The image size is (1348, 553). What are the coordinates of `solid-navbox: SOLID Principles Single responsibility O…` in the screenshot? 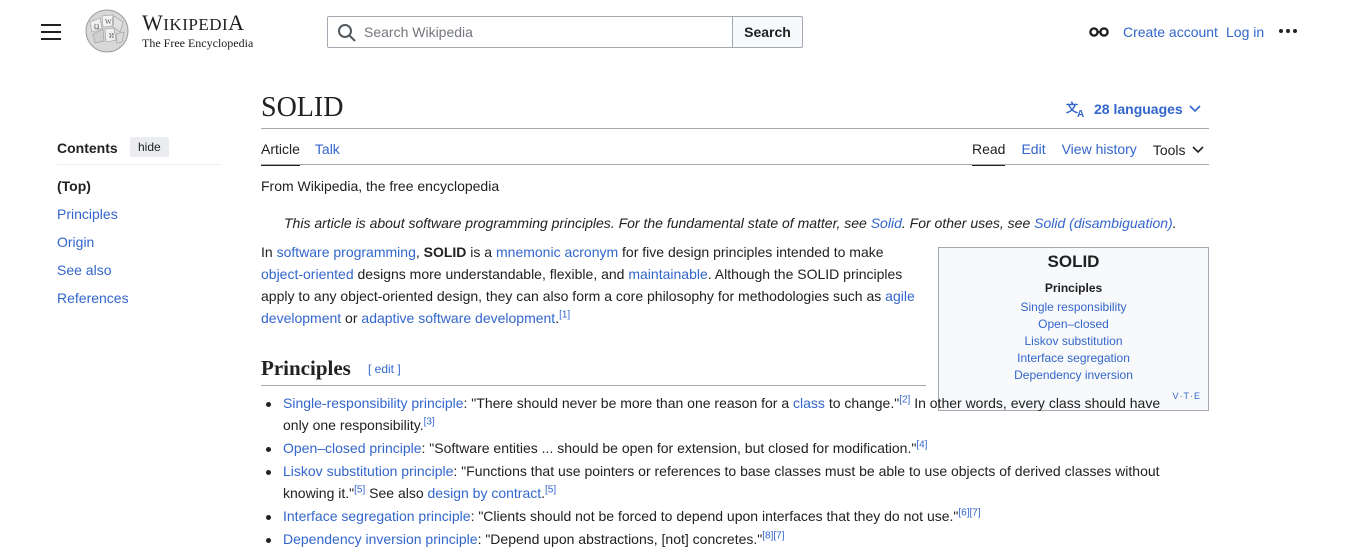 It's located at (1073, 329).